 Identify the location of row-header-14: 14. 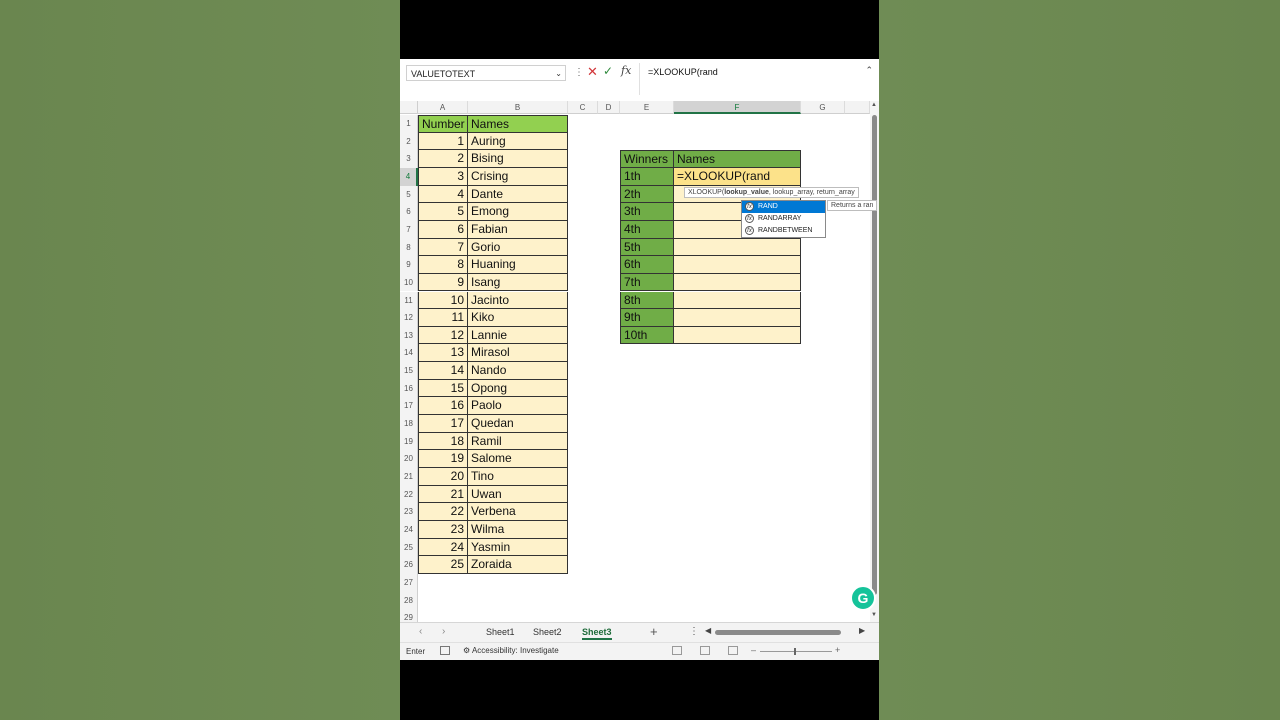
(409, 353).